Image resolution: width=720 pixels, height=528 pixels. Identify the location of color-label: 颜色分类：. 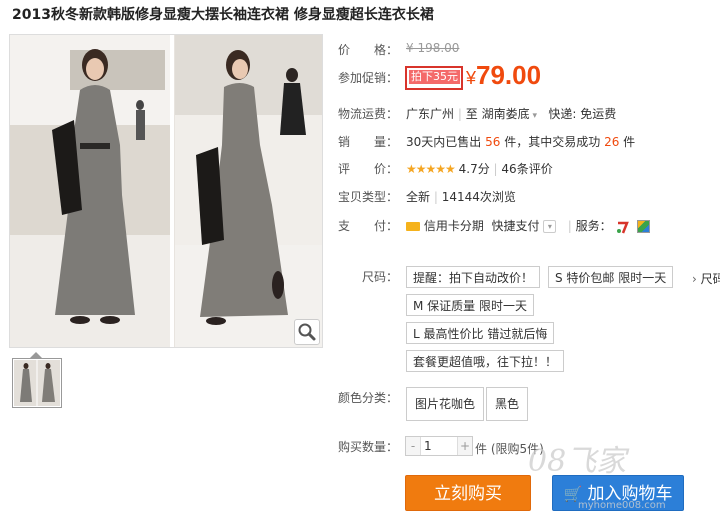
(368, 398).